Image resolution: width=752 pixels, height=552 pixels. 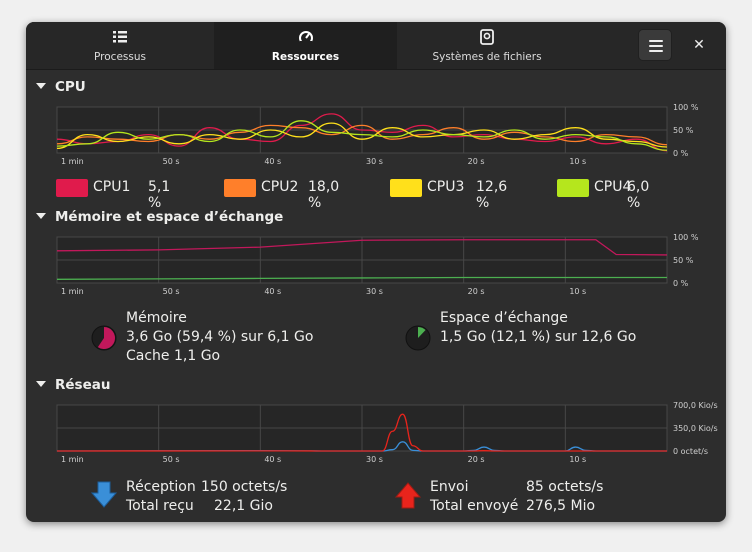 I want to click on upload-arrow-icon, so click(x=408, y=495).